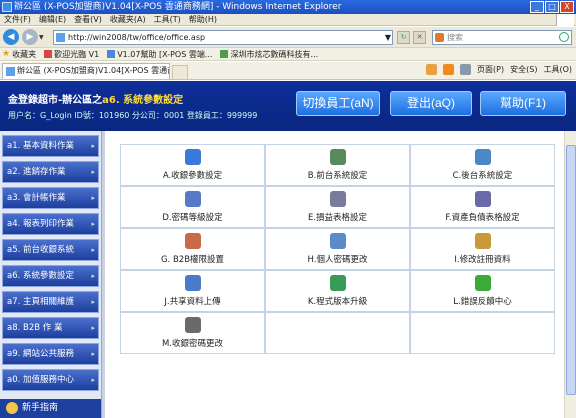 The image size is (576, 418). Describe the element at coordinates (483, 199) in the screenshot. I see `balance-sheet-icon` at that location.